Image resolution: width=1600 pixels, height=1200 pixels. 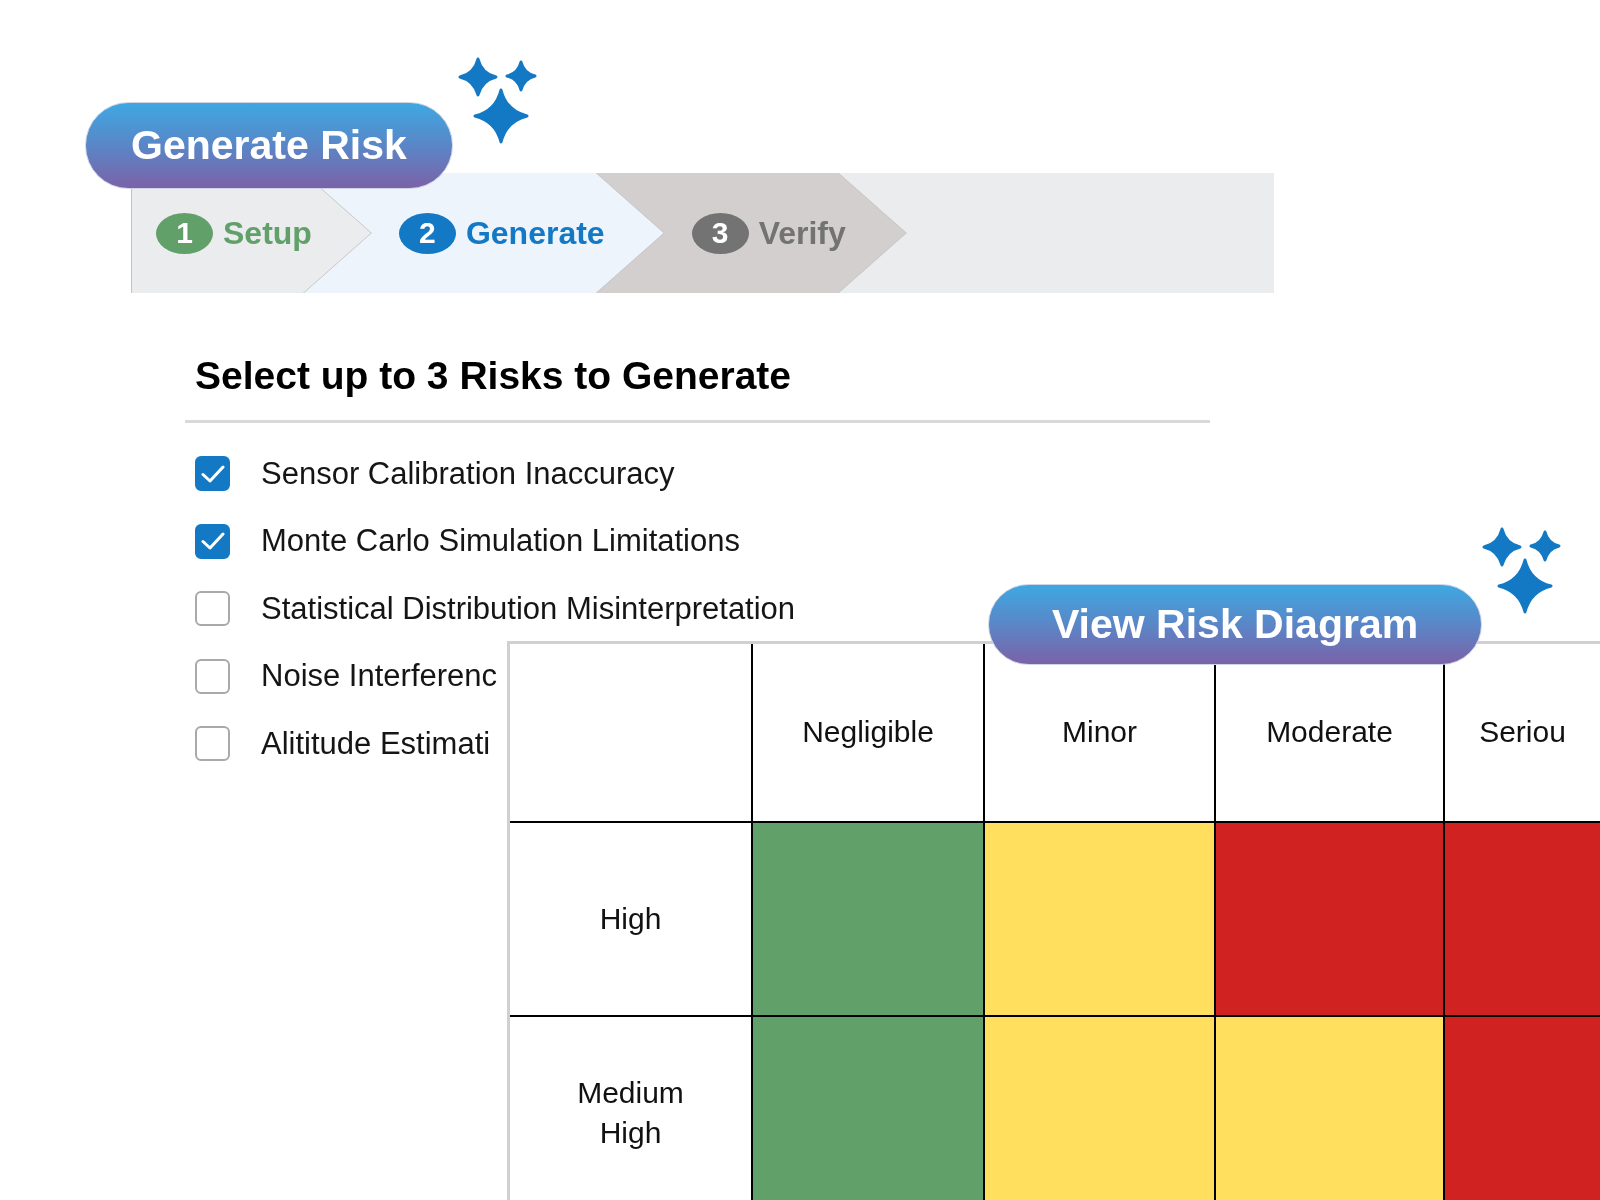 I want to click on checkbox-label: Monte Carlo Simulation Limitations, so click(x=500, y=541).